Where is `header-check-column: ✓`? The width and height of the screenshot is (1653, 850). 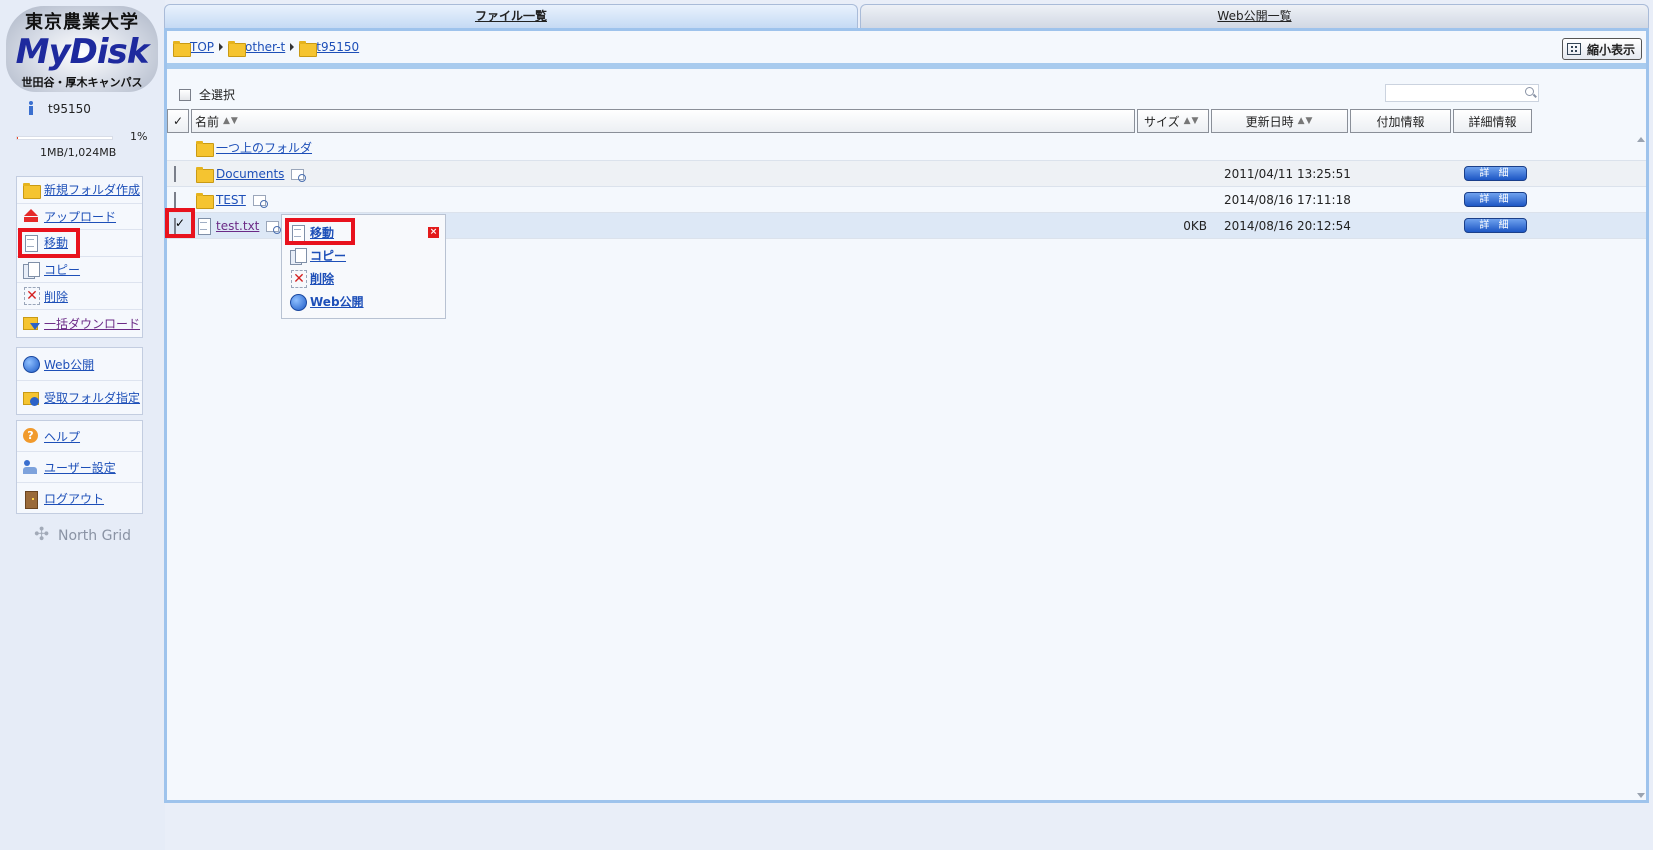
header-check-column: ✓ is located at coordinates (178, 121).